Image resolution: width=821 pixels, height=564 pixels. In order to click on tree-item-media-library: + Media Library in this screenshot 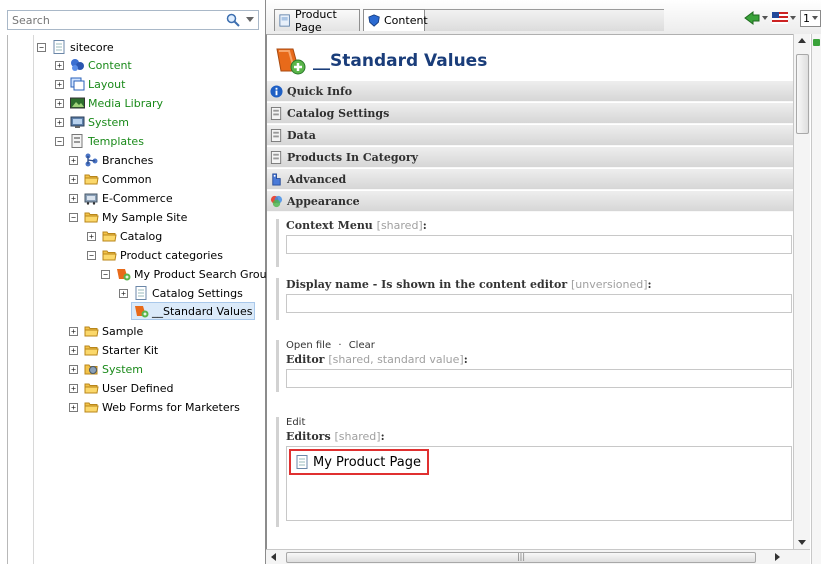, I will do `click(109, 103)`.